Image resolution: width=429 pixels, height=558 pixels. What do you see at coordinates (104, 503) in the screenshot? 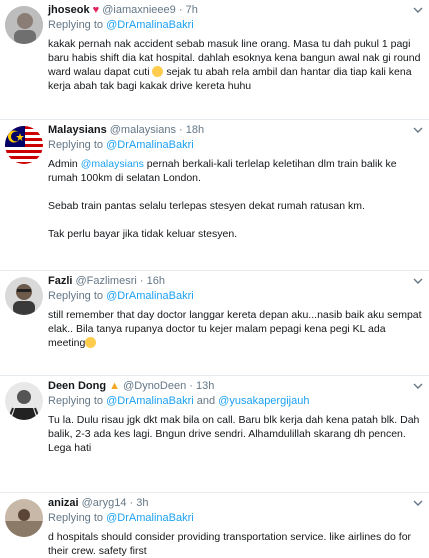
I see `user-handle: @aryg14` at bounding box center [104, 503].